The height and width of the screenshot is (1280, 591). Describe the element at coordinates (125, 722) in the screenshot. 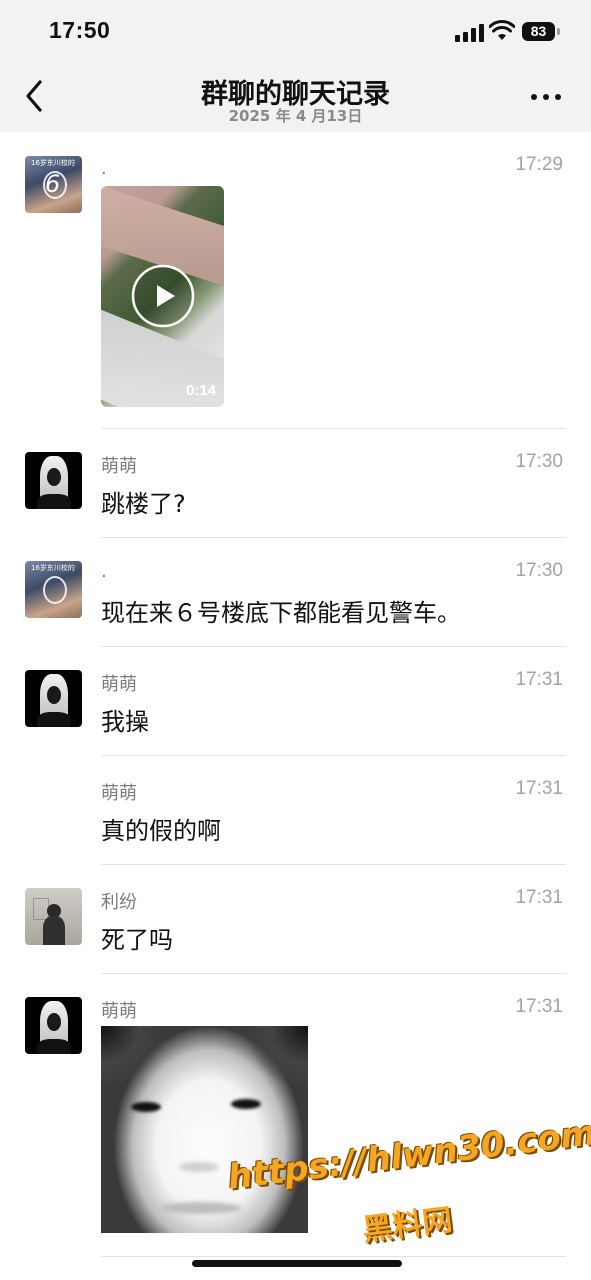

I see `message-text: 我操` at that location.